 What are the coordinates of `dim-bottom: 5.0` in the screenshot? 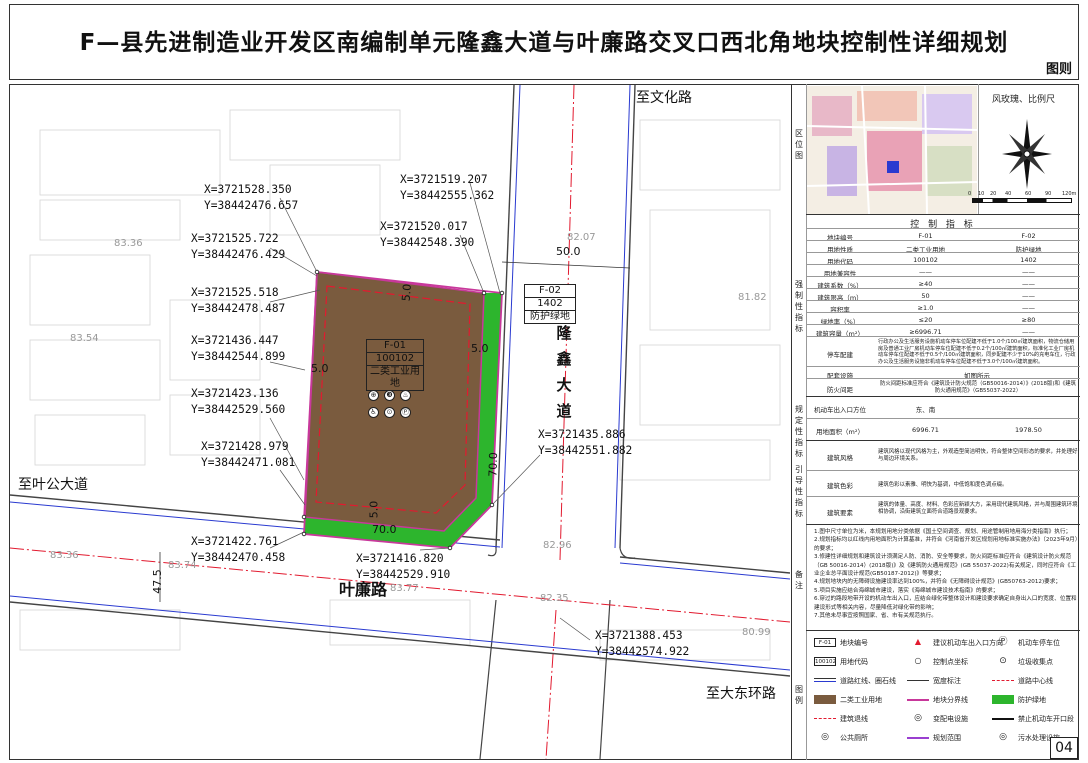 It's located at (374, 509).